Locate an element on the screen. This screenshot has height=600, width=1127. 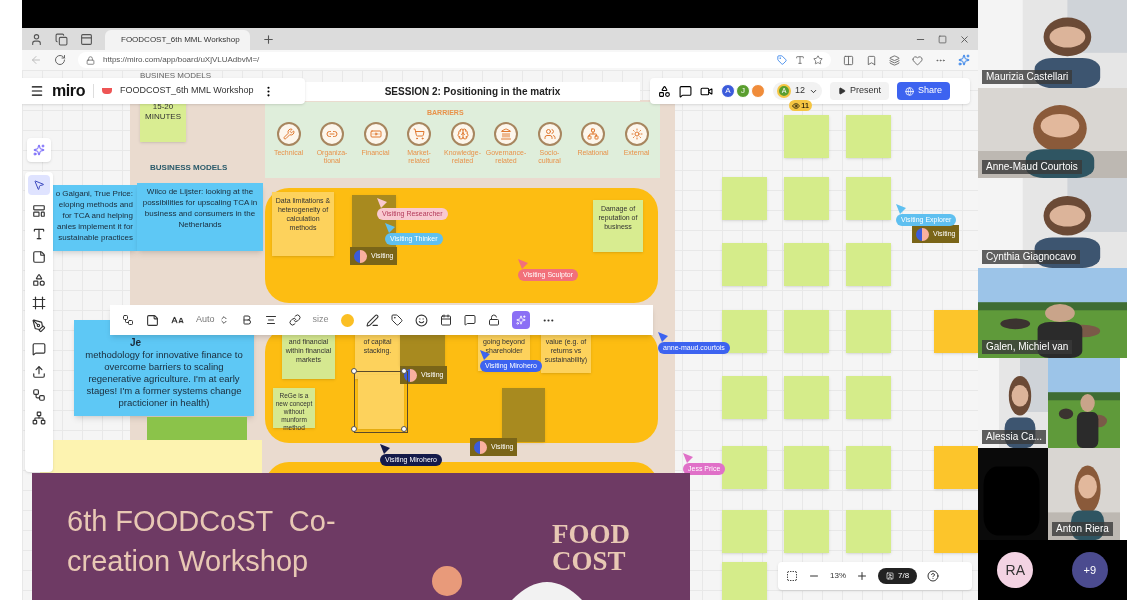
text-icon is located at coordinates (39, 234).